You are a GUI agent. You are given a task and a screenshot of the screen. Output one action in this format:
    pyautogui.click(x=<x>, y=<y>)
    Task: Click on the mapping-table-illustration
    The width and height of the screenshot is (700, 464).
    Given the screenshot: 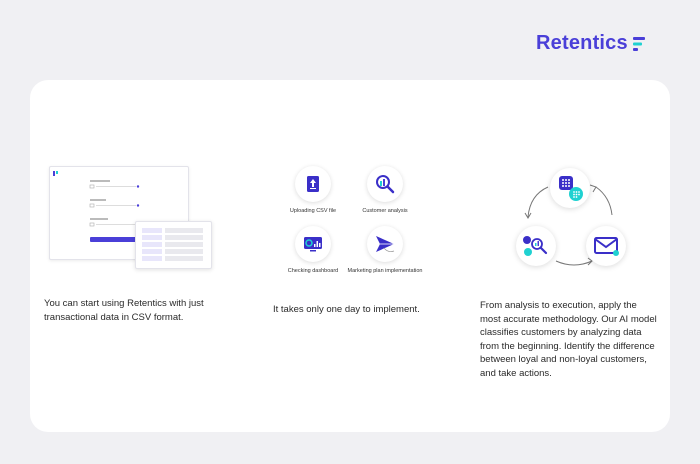 What is the action you would take?
    pyautogui.click(x=172, y=244)
    